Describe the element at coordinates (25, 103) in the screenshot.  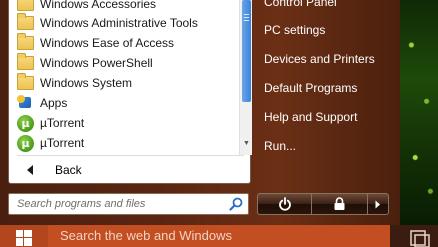
I see `apps-icon` at that location.